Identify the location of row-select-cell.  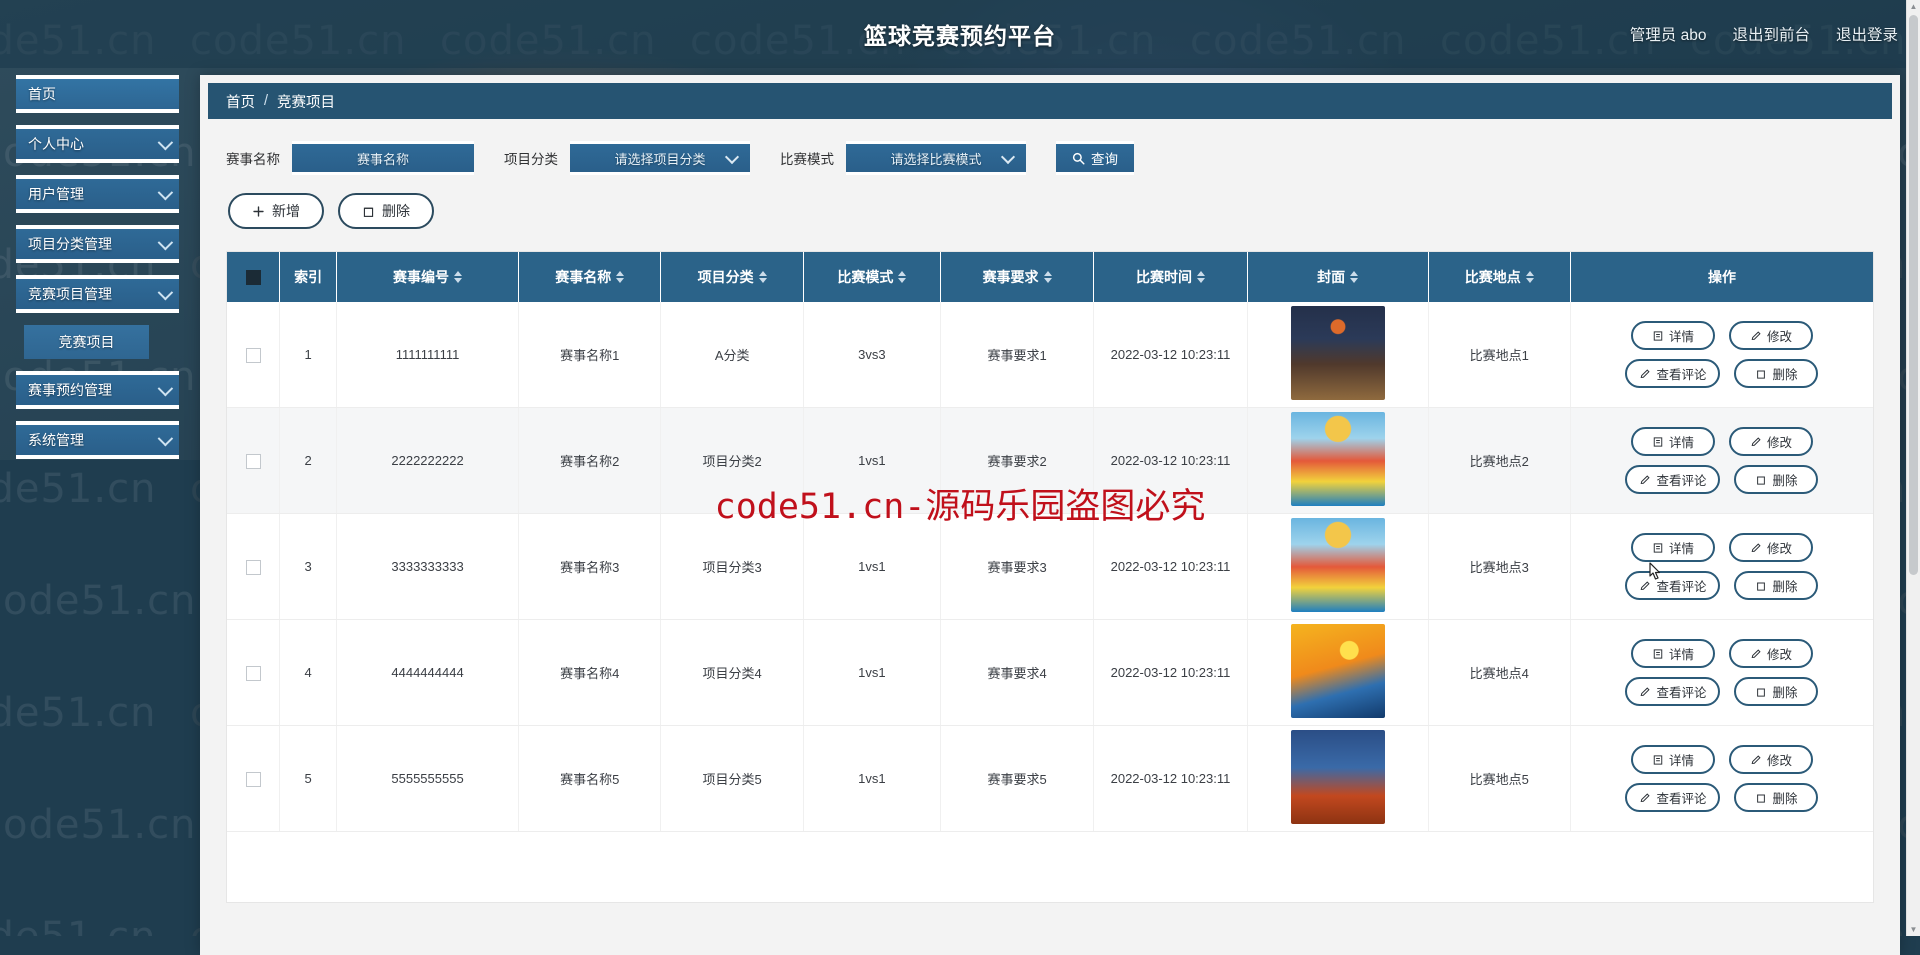
(254, 460).